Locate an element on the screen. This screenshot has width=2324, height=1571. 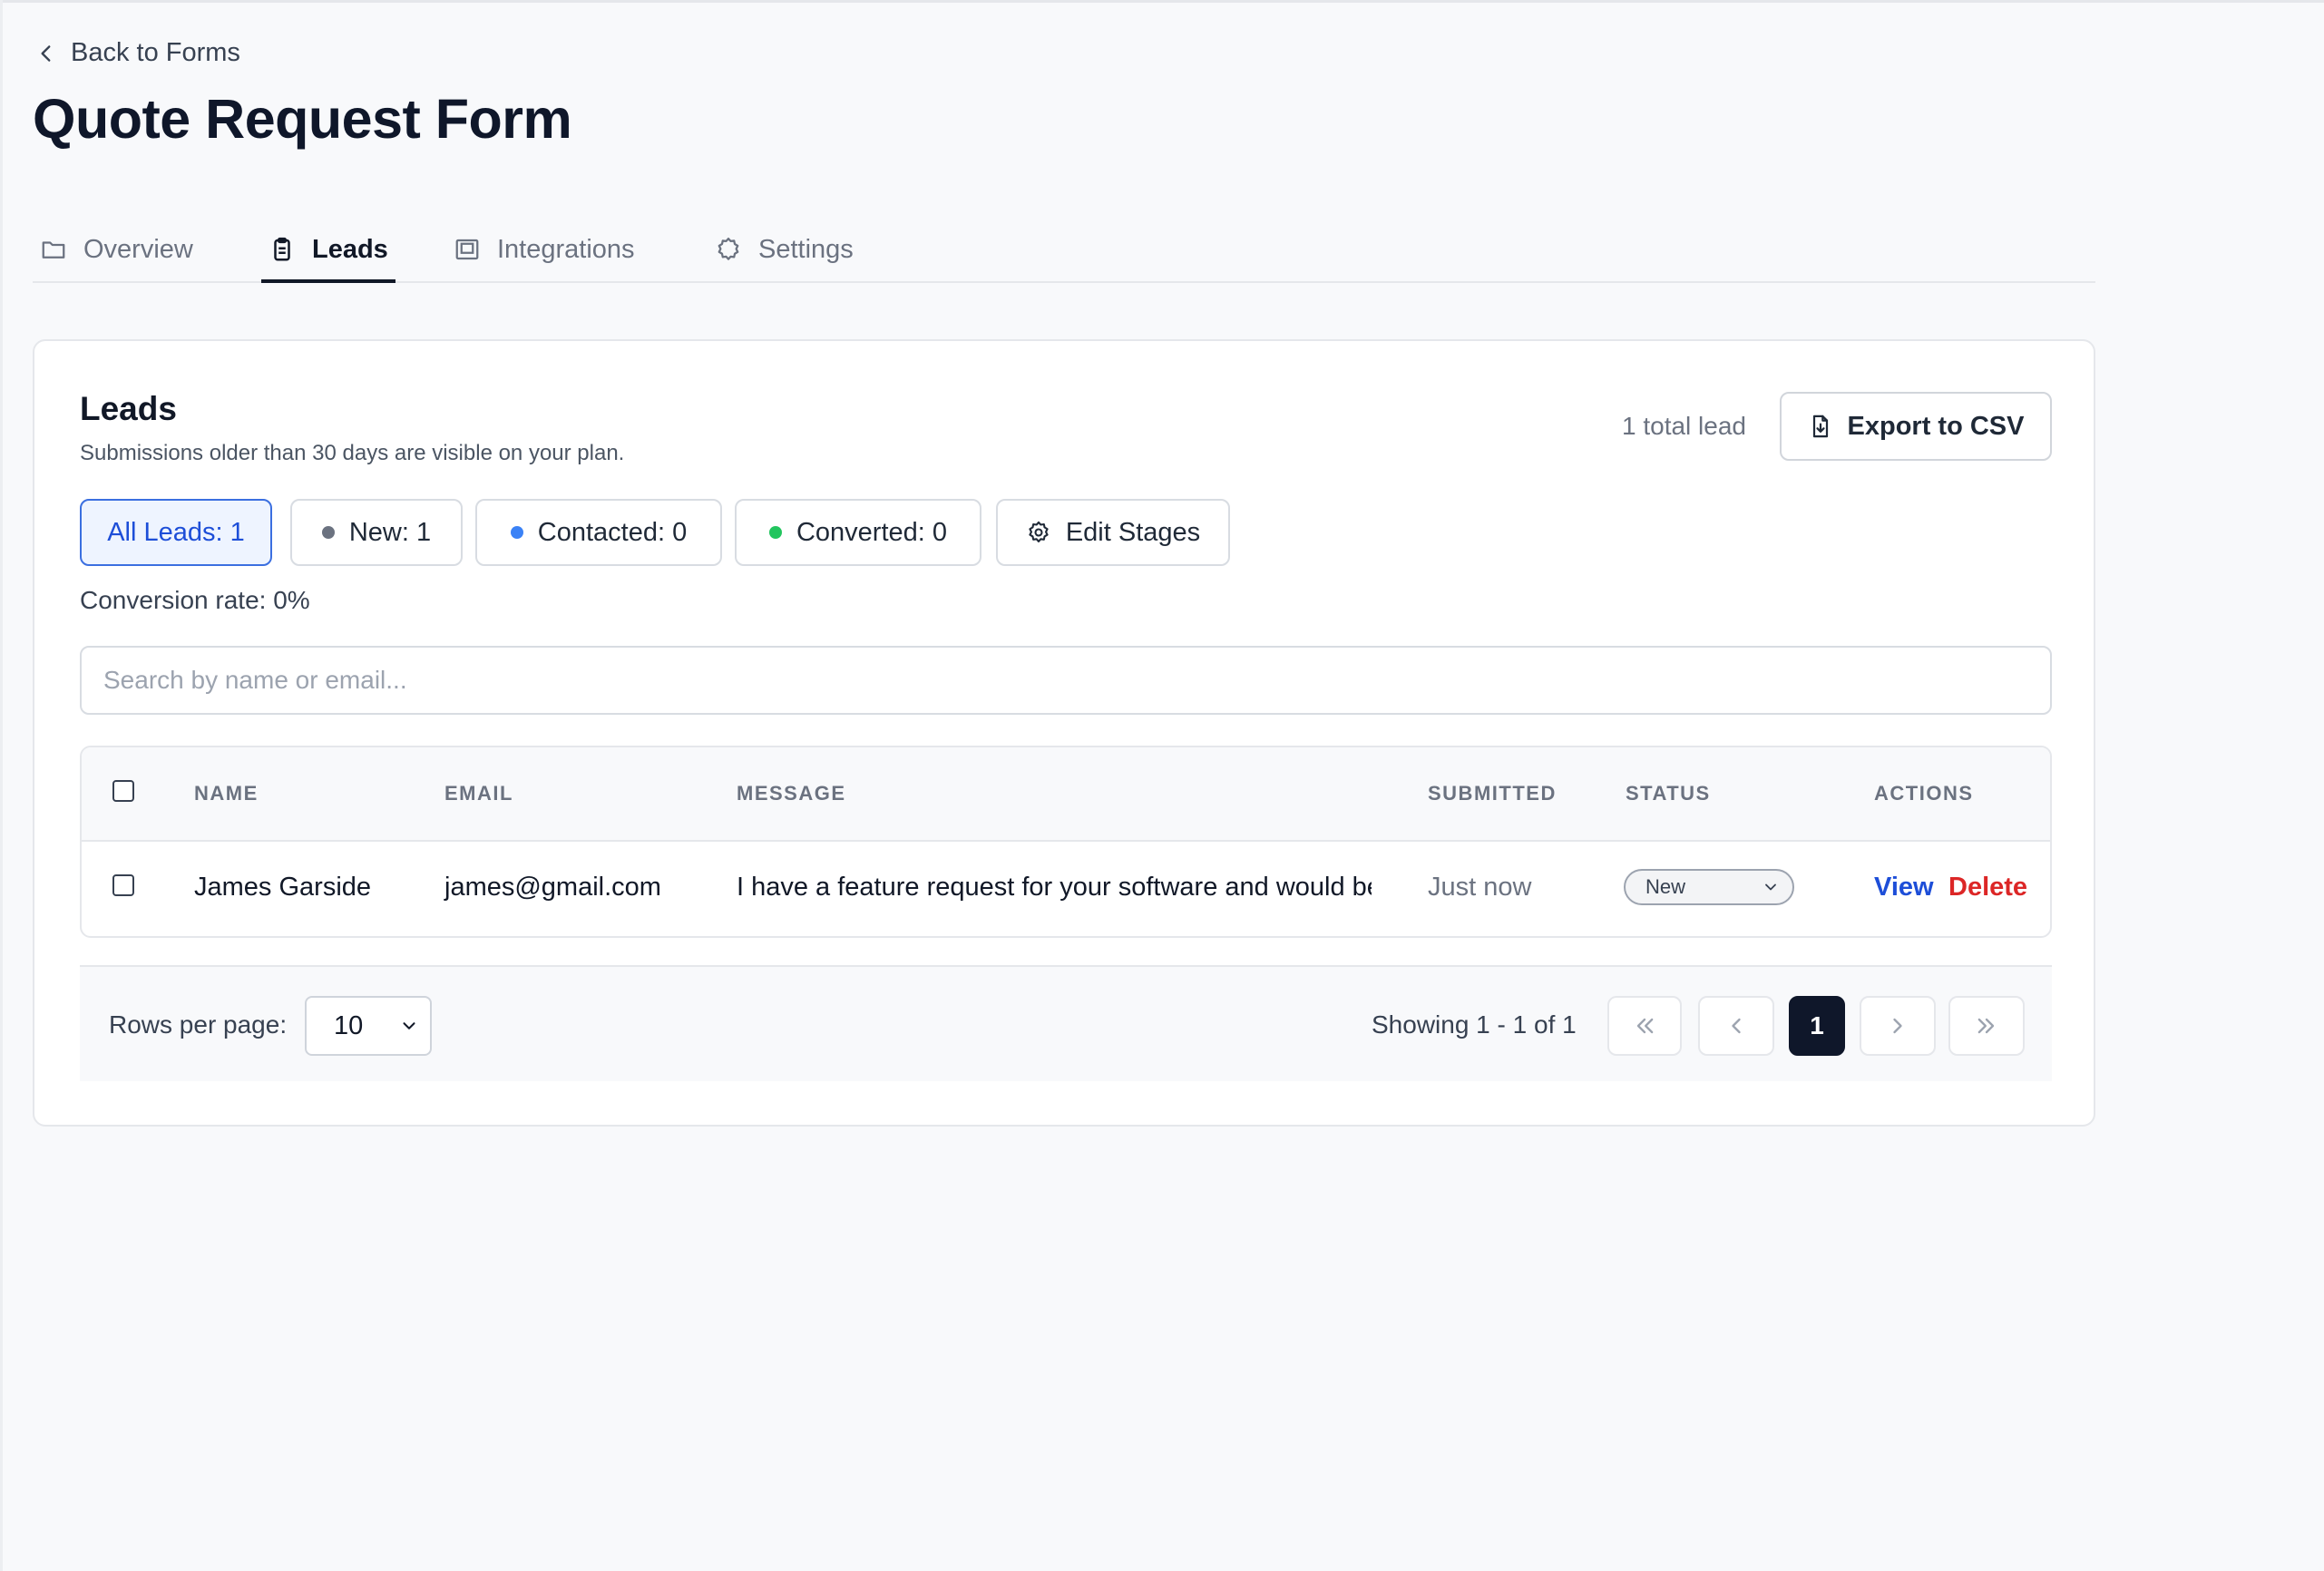
tab-leads-label: Leads is located at coordinates (350, 249).